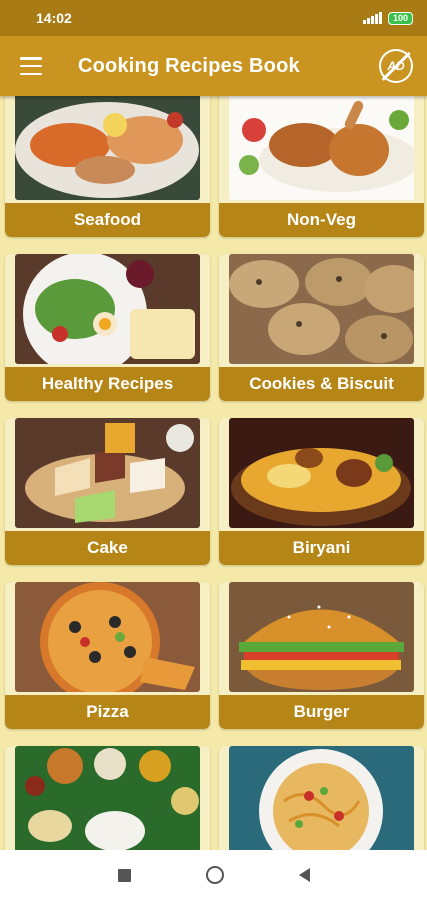 The height and width of the screenshot is (900, 427). Describe the element at coordinates (54, 18) in the screenshot. I see `status-time: 14:02` at that location.